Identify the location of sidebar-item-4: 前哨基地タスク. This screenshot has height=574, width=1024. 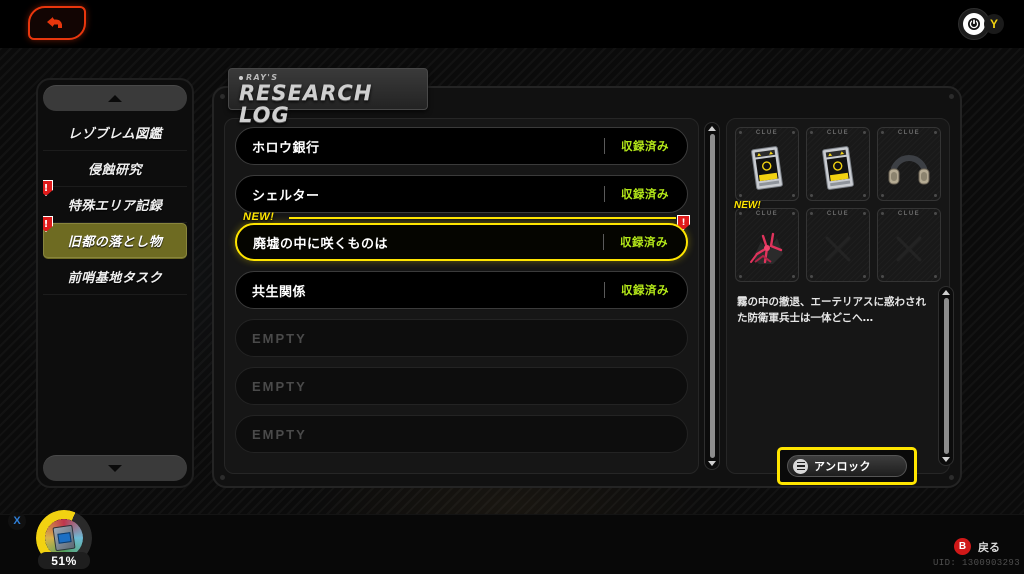
(115, 277).